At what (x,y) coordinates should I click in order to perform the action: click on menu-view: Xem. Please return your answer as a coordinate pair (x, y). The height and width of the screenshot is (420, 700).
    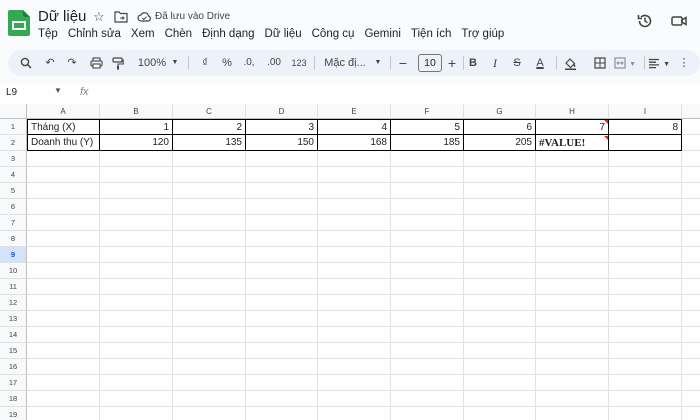
    Looking at the image, I should click on (143, 34).